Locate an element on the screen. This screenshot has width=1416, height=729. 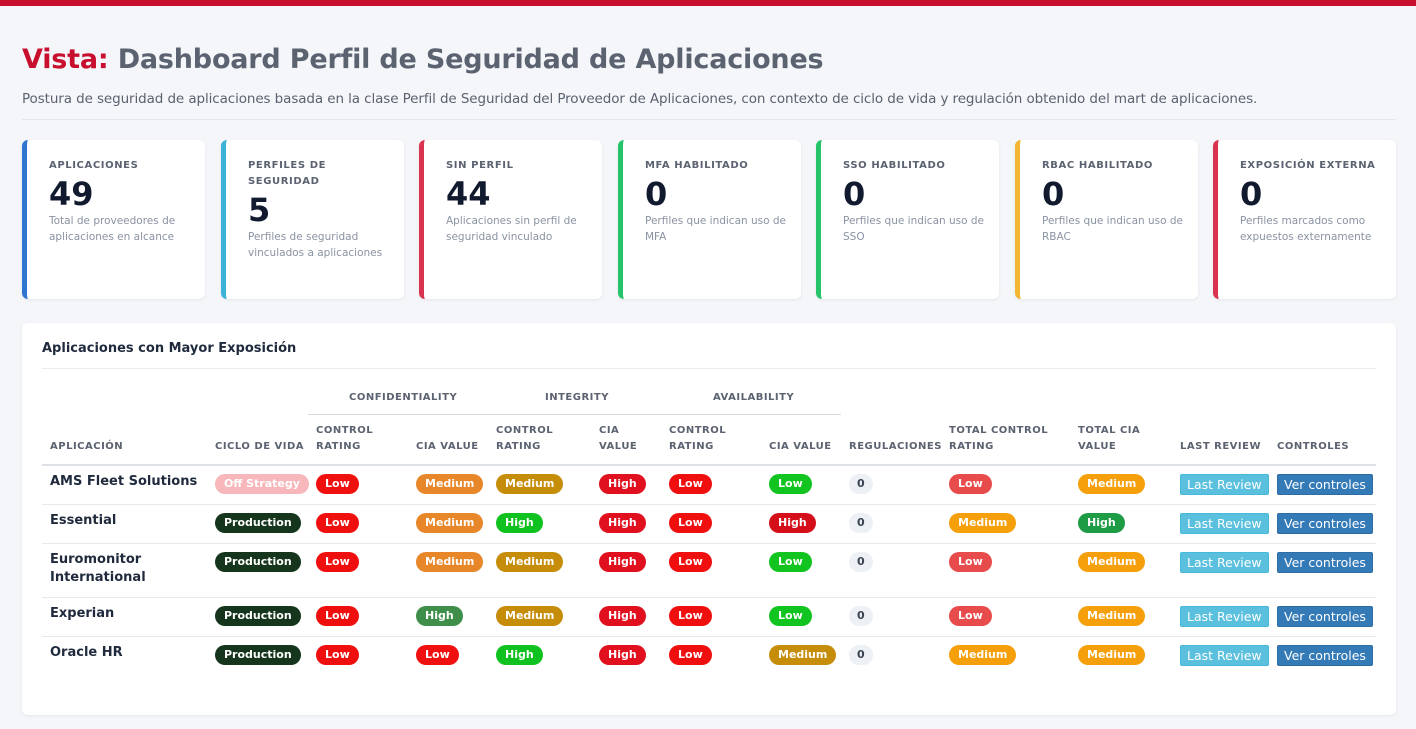
kpi-label: EXPOSICIÓN EXTERNA is located at coordinates (1308, 165).